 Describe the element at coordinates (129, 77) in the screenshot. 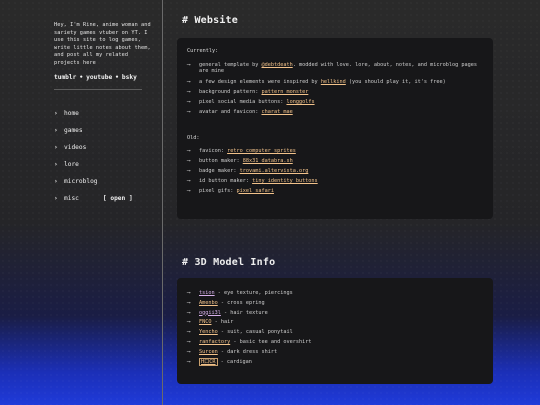

I see `bsky-link: bsky` at that location.